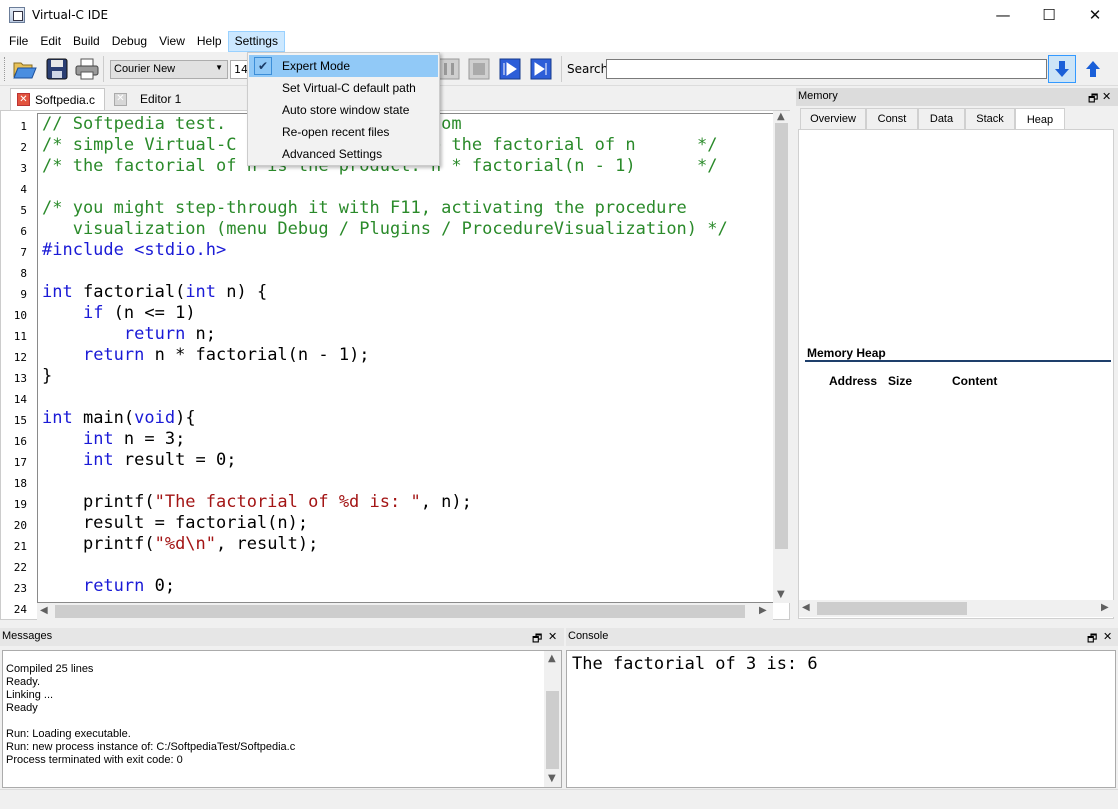 This screenshot has width=1118, height=809. What do you see at coordinates (1003, 15) in the screenshot?
I see `minimize-button: —` at bounding box center [1003, 15].